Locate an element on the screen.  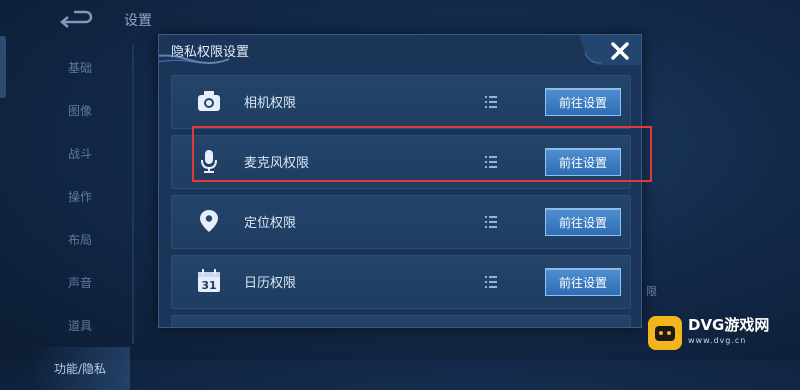
brand-logo-icon is located at coordinates (665, 333).